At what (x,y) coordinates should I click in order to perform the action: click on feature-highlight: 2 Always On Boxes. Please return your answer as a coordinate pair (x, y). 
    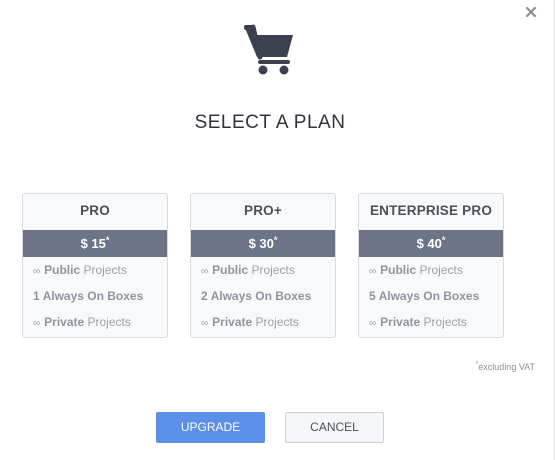
    Looking at the image, I should click on (256, 296).